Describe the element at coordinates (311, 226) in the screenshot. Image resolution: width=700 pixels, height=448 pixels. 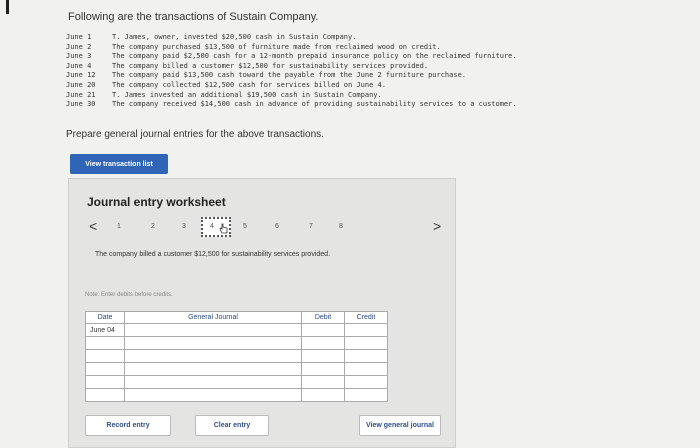
I see `page-7: 7` at that location.